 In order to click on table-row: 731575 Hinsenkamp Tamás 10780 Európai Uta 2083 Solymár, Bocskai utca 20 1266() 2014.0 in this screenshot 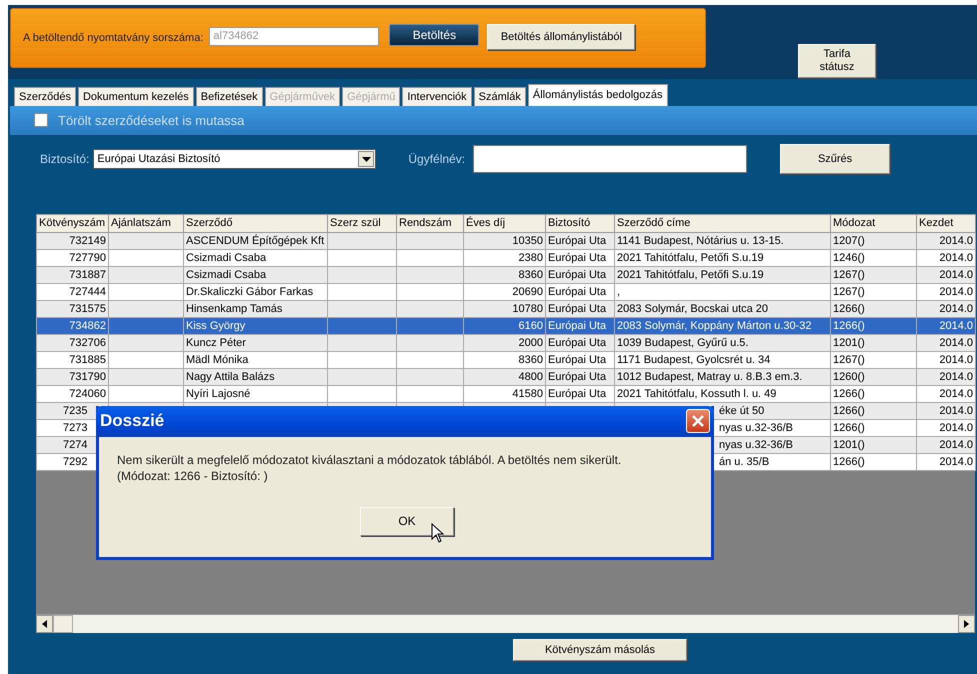, I will do `click(506, 309)`.